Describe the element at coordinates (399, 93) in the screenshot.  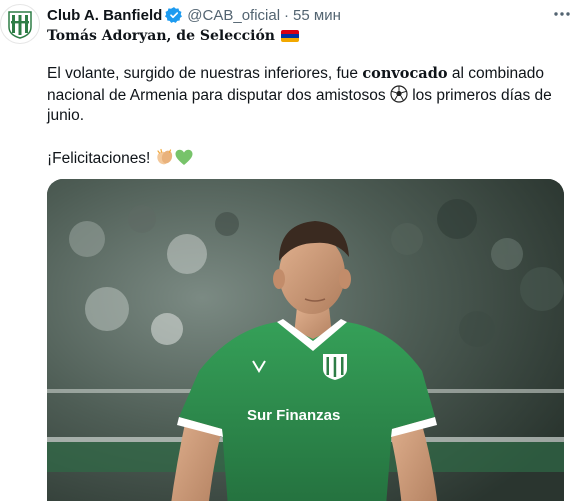
I see `soccer-ball-icon` at that location.